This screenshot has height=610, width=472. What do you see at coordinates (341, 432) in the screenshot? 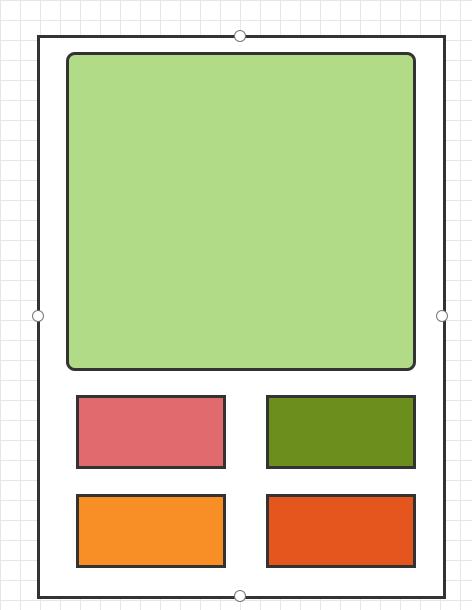
I see `tile-top-right` at bounding box center [341, 432].